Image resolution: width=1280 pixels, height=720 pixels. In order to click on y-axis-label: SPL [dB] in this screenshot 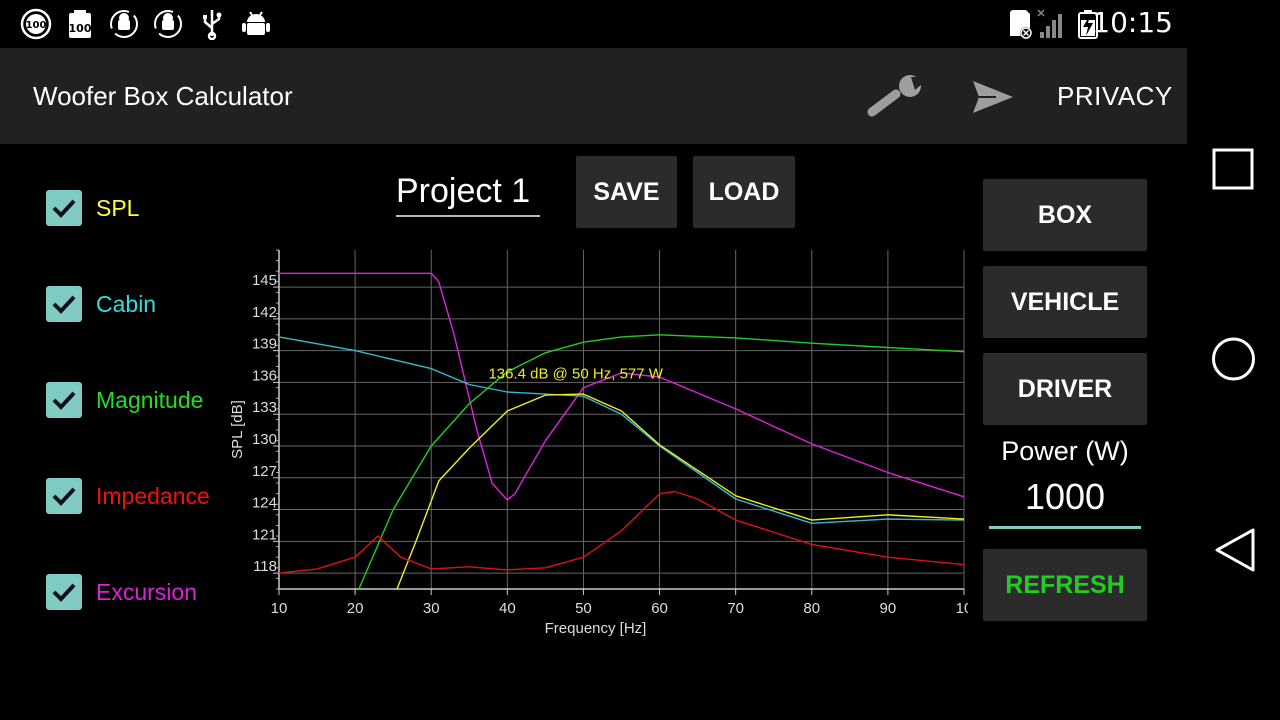, I will do `click(237, 429)`.